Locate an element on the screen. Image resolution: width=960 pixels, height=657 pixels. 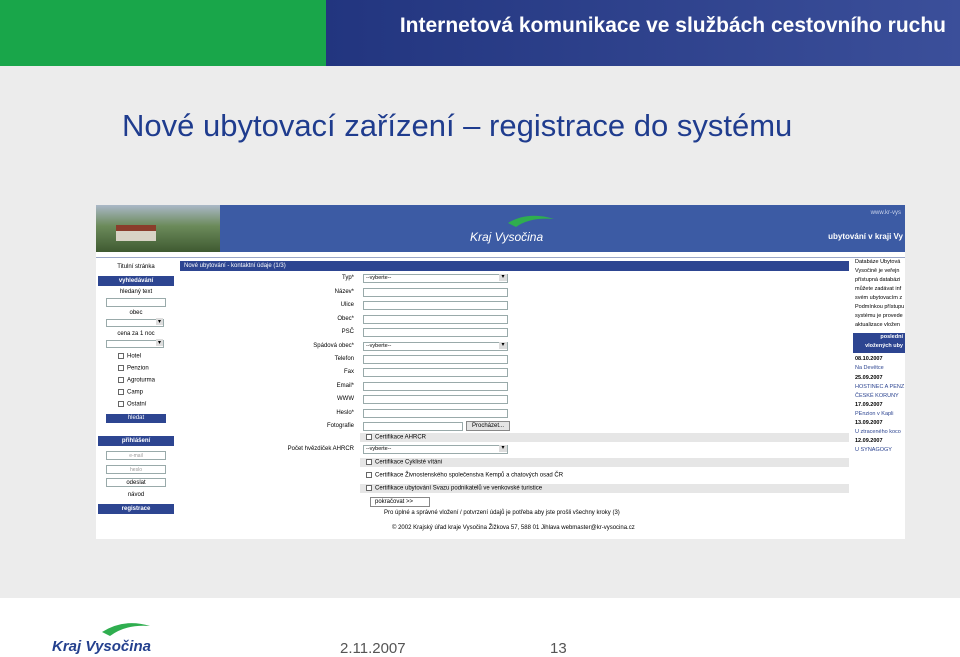
ahrcr-checkbox: Certifikace AHRCR is located at coordinates (396, 437).